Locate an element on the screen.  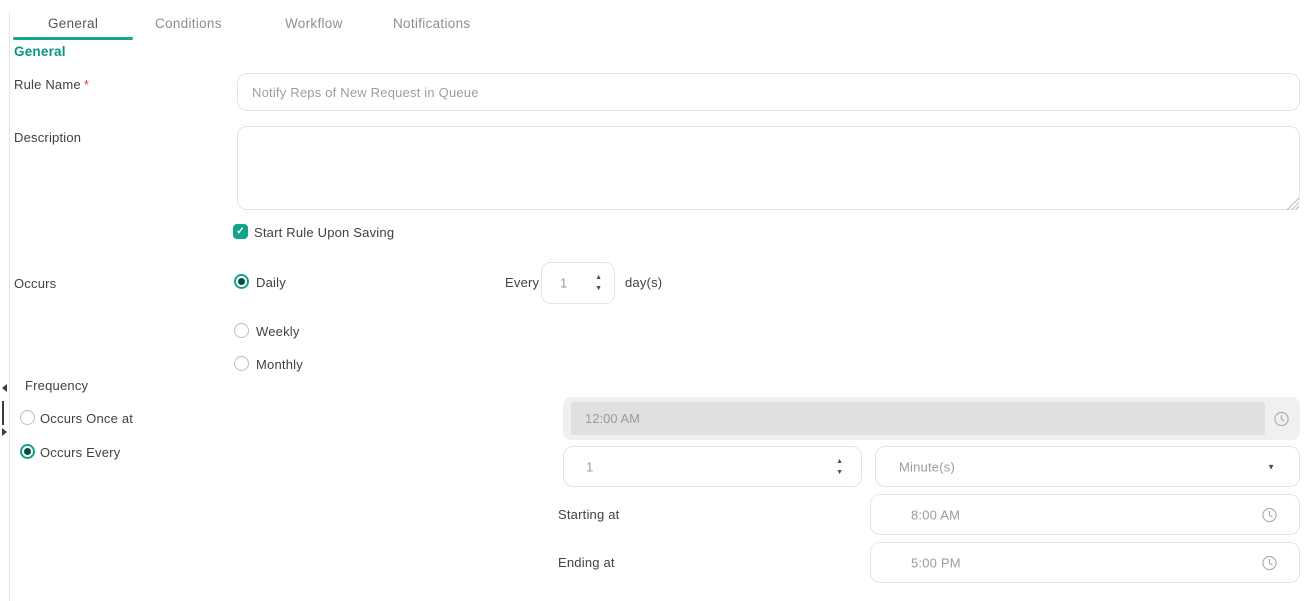
ending-at-value: 5:00 PM is located at coordinates (936, 562).